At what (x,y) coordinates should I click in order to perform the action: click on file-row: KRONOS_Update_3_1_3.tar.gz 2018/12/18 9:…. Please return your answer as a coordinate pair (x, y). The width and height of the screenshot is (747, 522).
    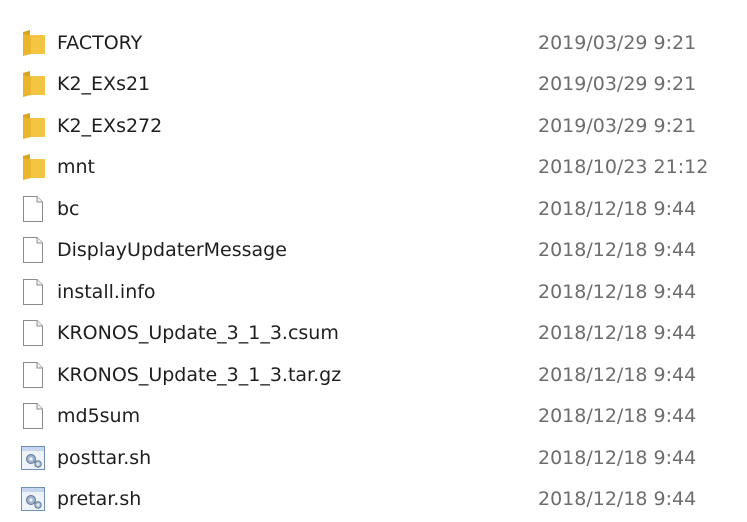
    Looking at the image, I should click on (373, 375).